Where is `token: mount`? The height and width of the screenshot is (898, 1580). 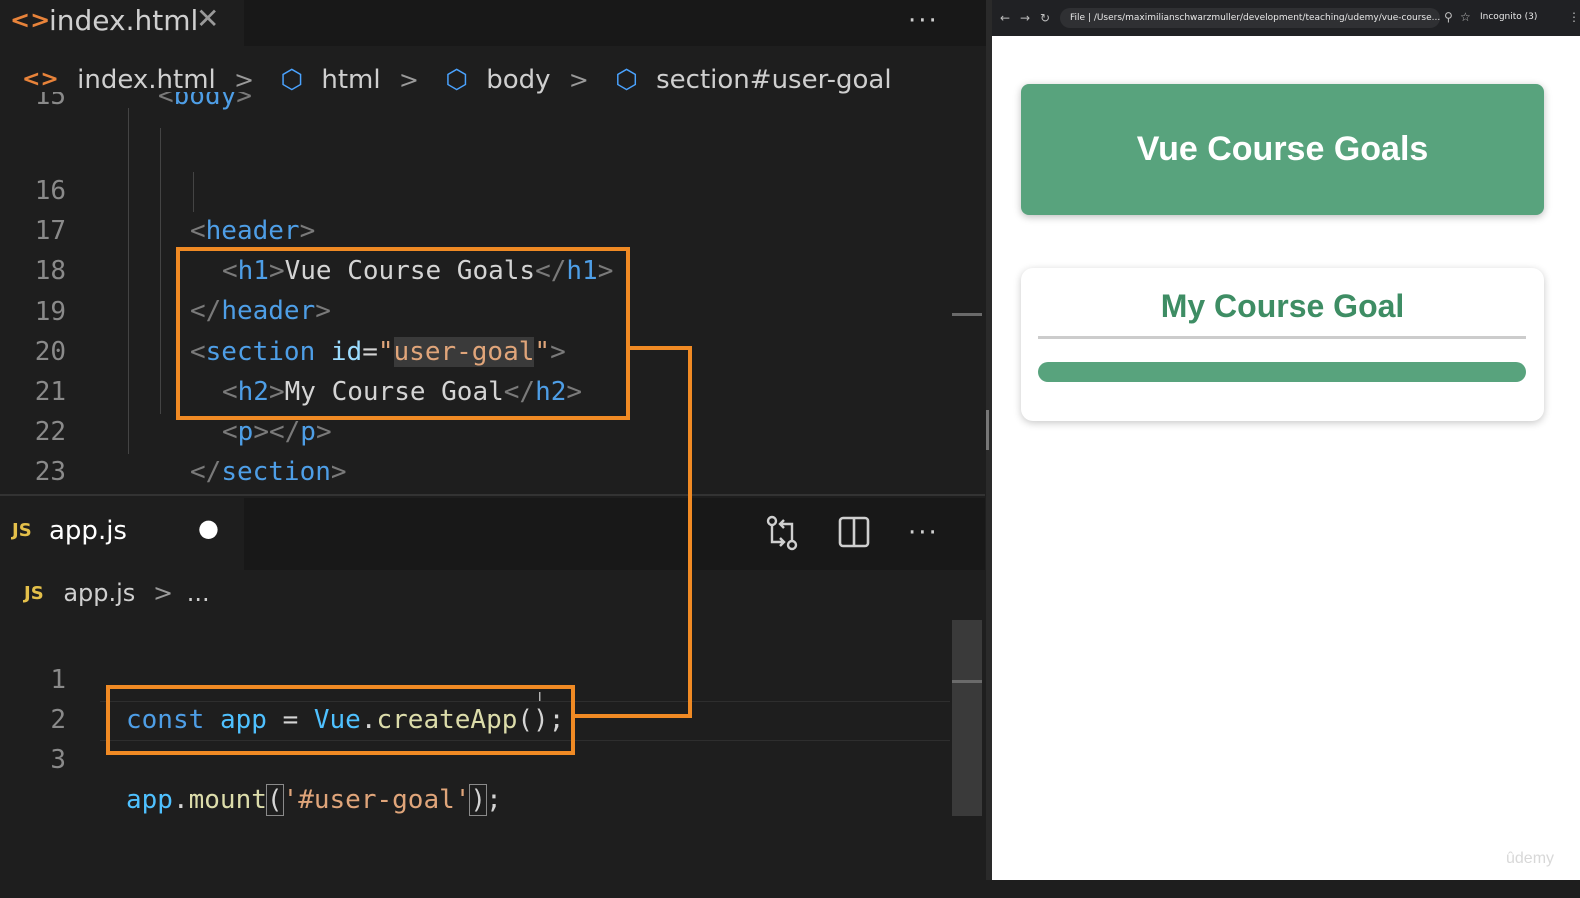
token: mount is located at coordinates (227, 800).